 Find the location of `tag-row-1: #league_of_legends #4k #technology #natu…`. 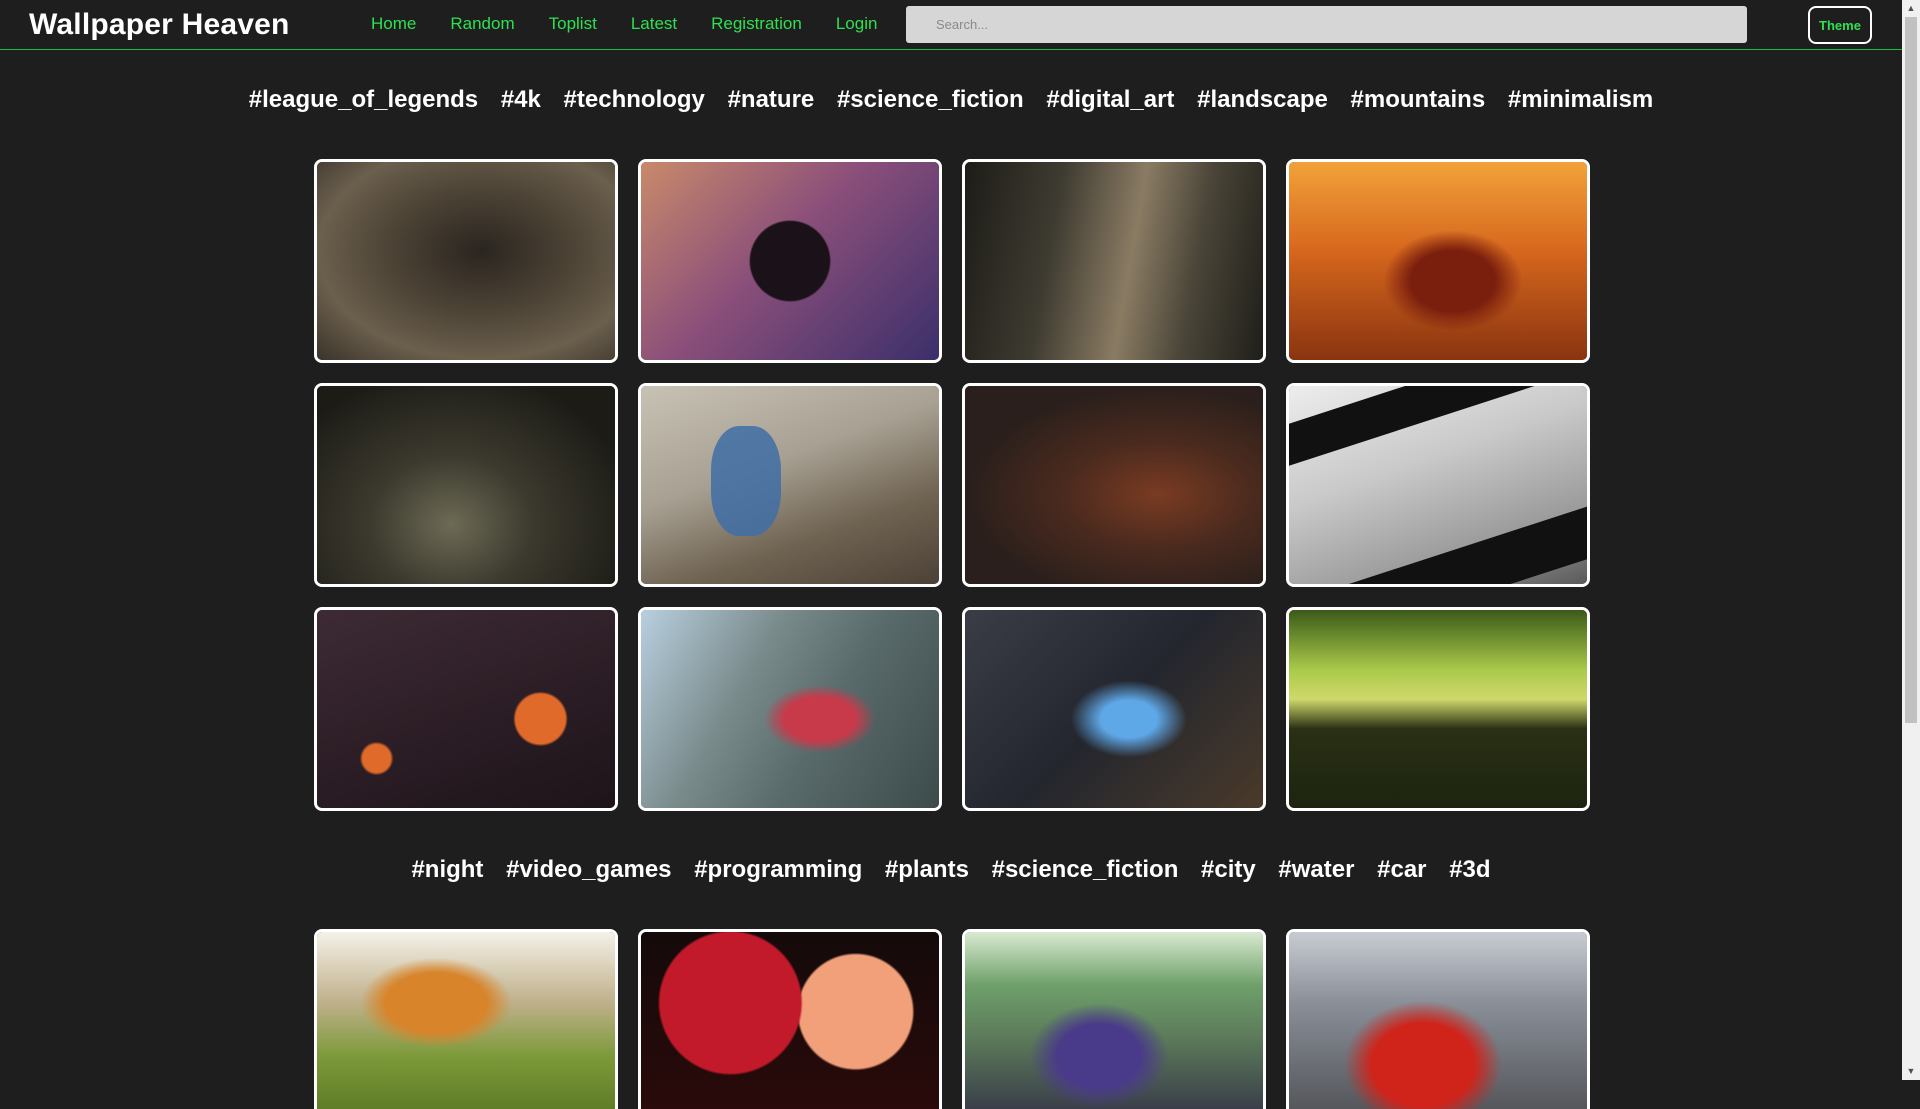

tag-row-1: #league_of_legends #4k #technology #natu… is located at coordinates (951, 100).